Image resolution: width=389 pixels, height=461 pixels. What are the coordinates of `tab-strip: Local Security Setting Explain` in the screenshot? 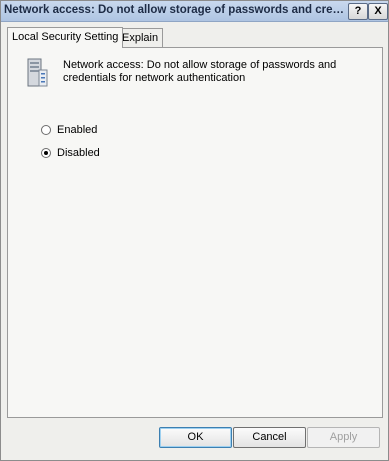 It's located at (195, 37).